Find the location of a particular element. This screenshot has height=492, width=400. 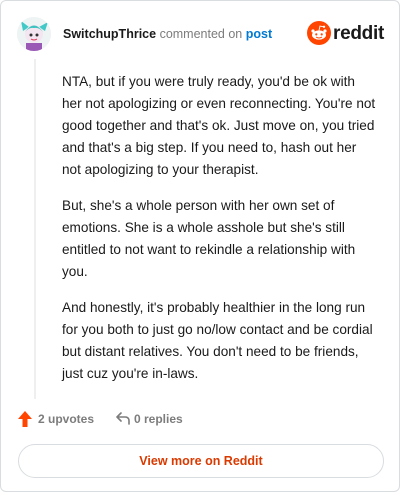

comment-footer: 2 upvotes 0 replies is located at coordinates (200, 420).